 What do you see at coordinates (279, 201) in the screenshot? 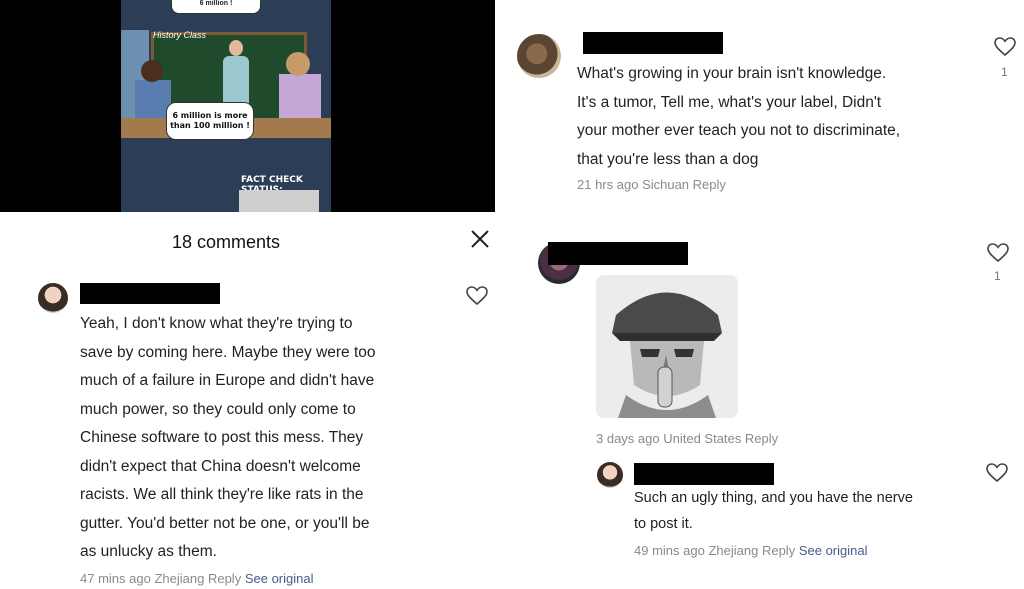
I see `fact-check-image` at bounding box center [279, 201].